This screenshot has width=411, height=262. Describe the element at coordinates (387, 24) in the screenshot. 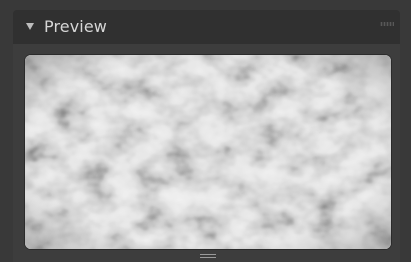

I see `drag-grip-icon` at that location.